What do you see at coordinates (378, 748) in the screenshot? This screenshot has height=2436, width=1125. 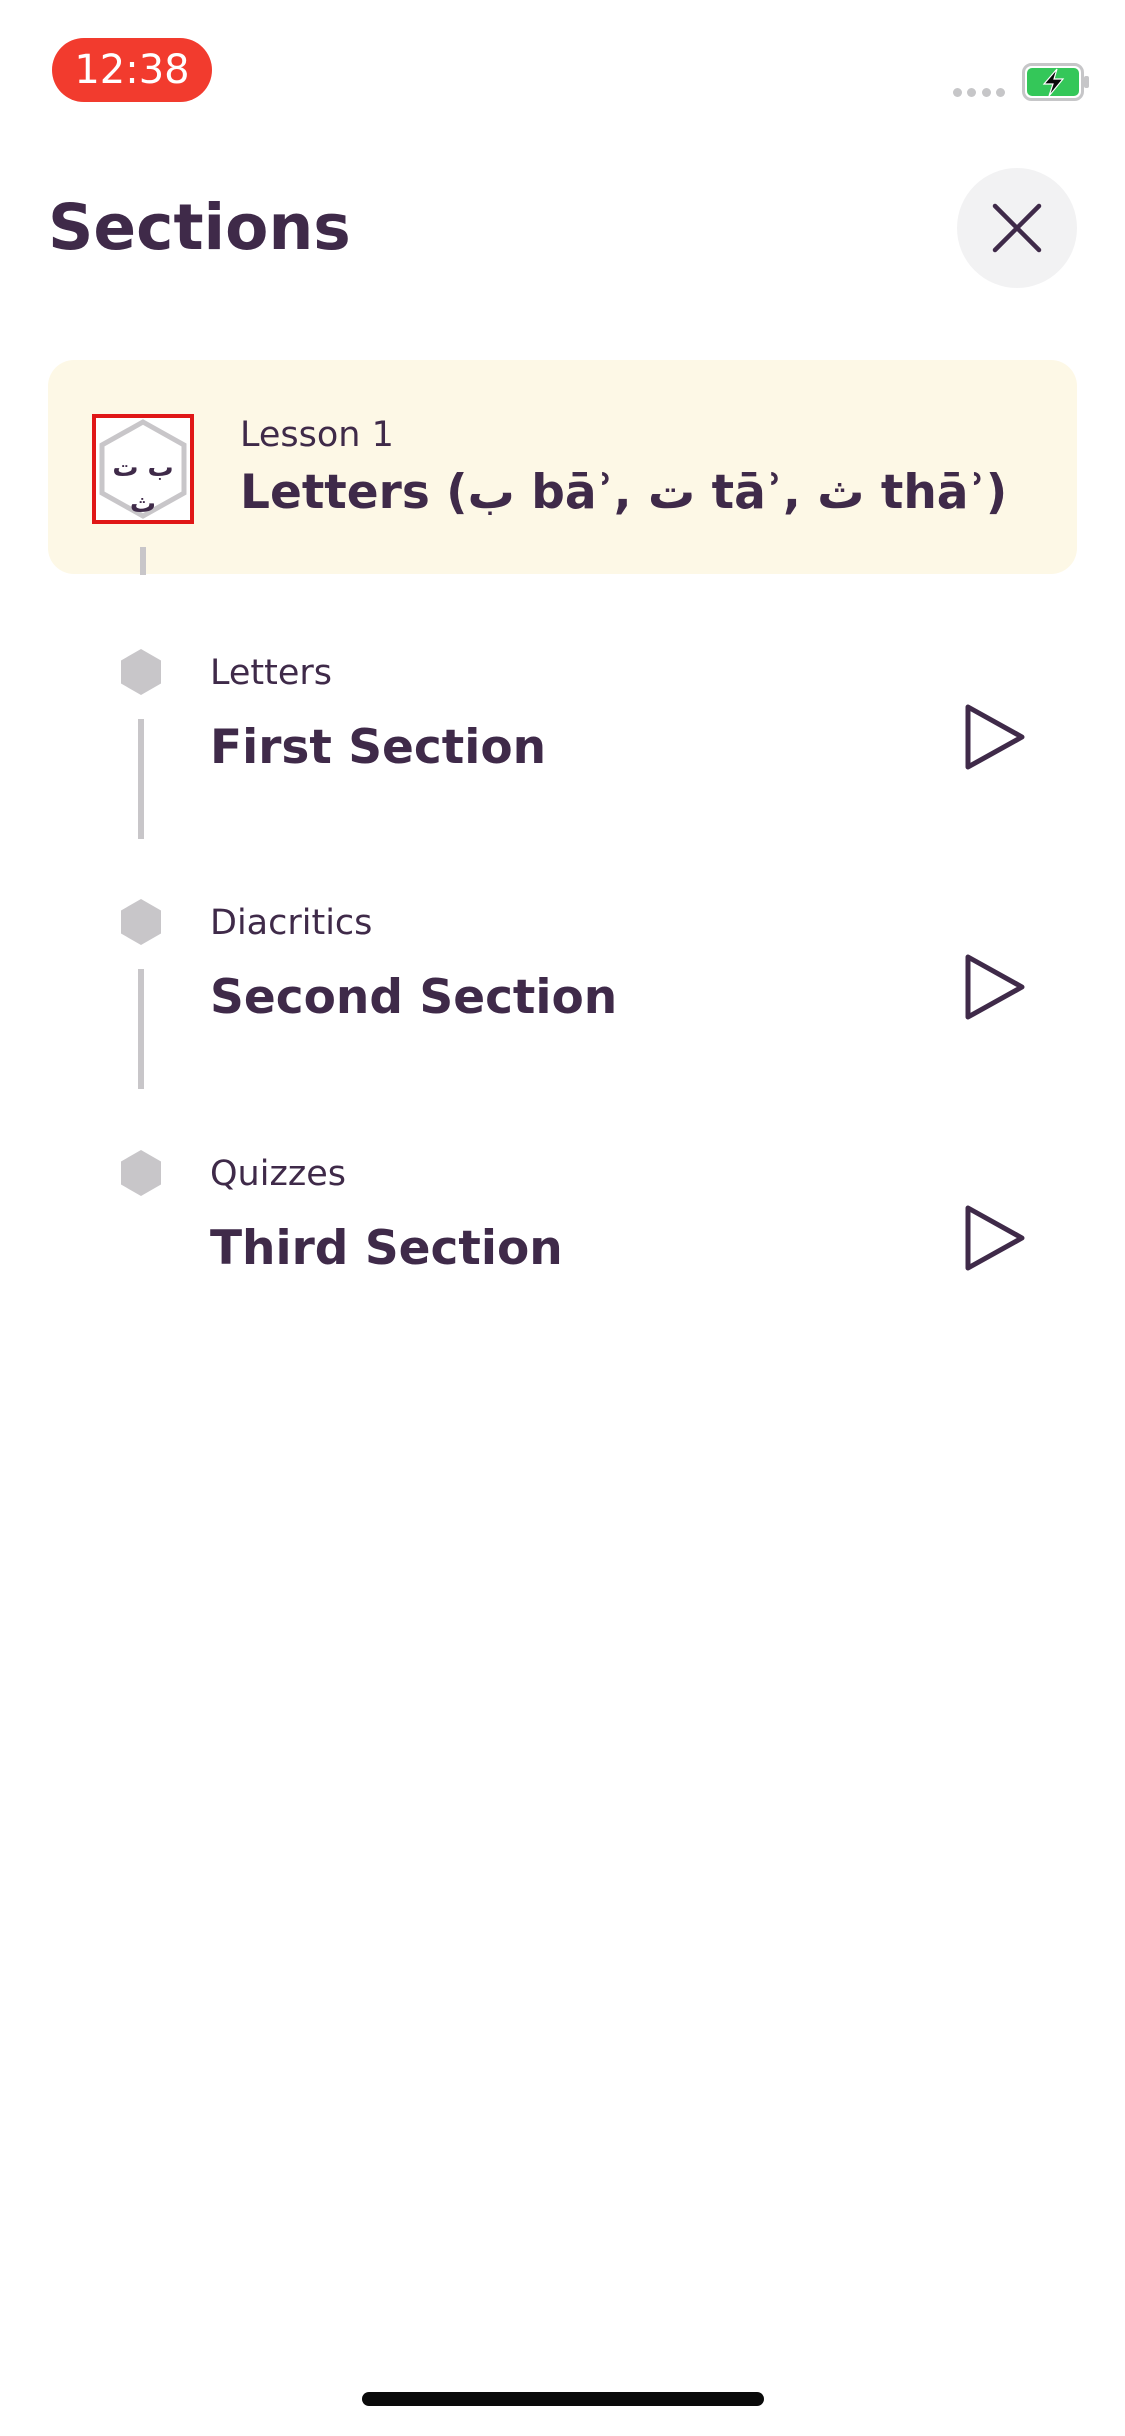 I see `section-title: First Section` at bounding box center [378, 748].